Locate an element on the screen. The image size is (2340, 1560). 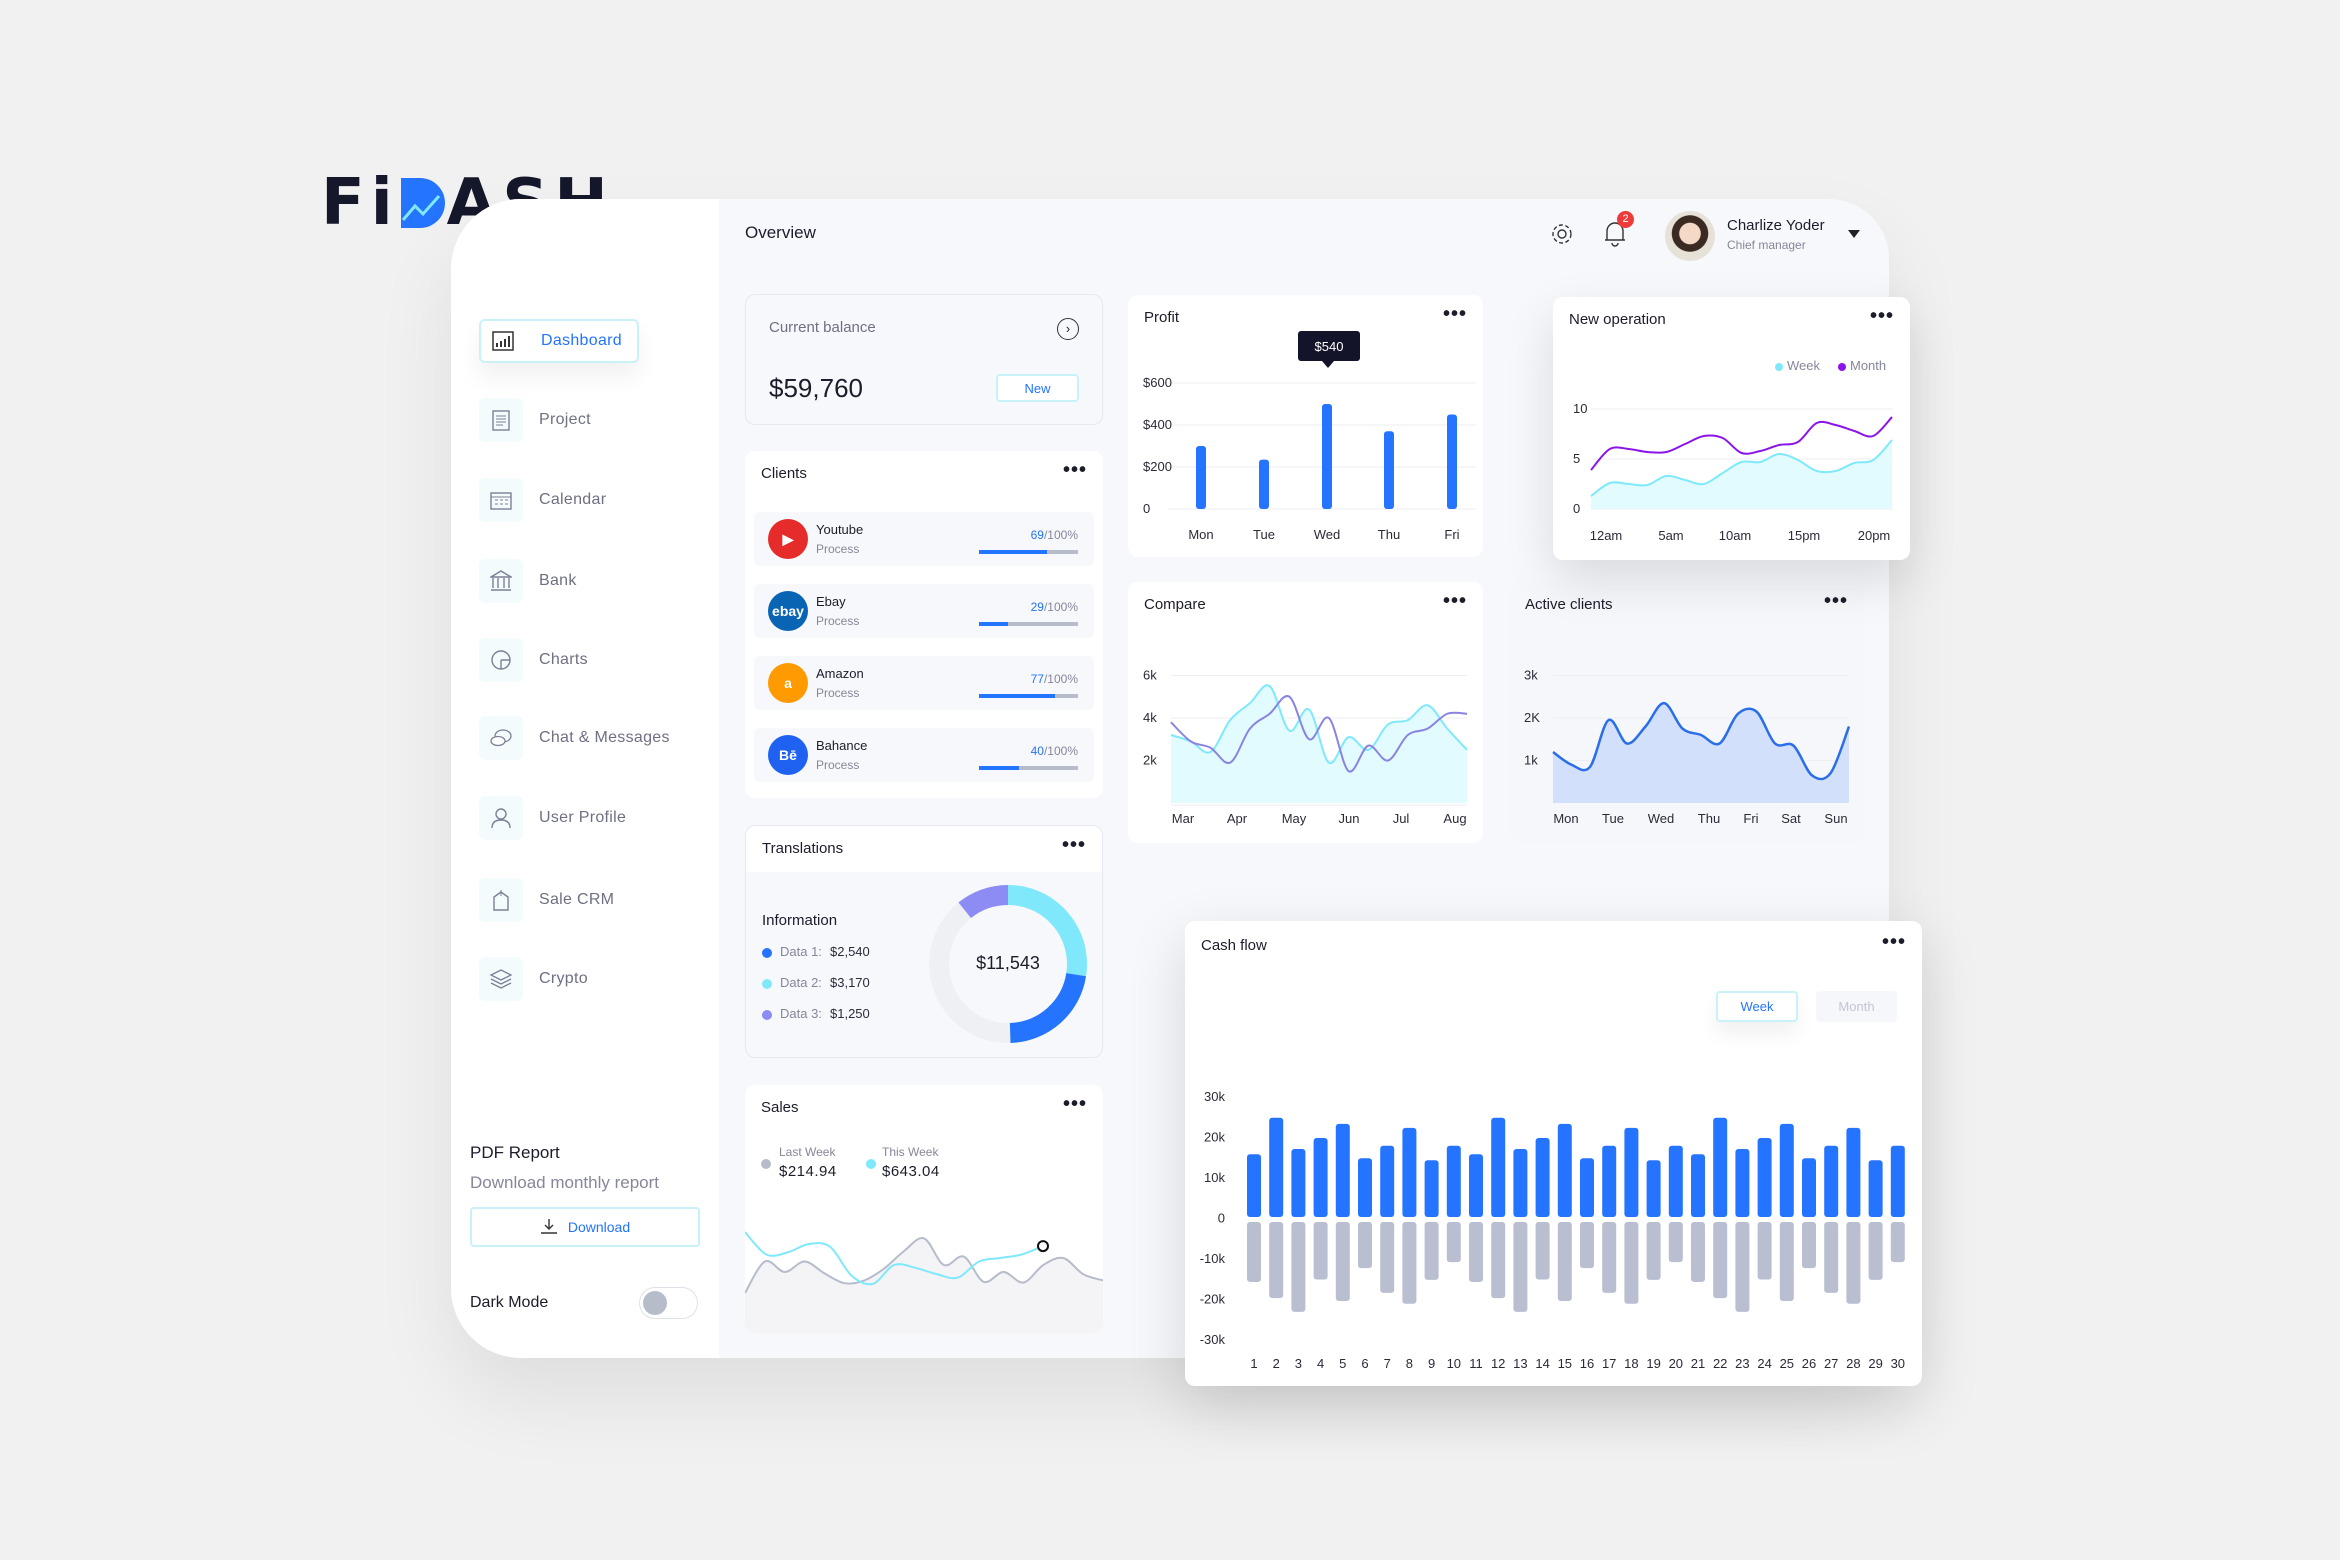
sidebar-item-bank: Bank is located at coordinates (528, 581).